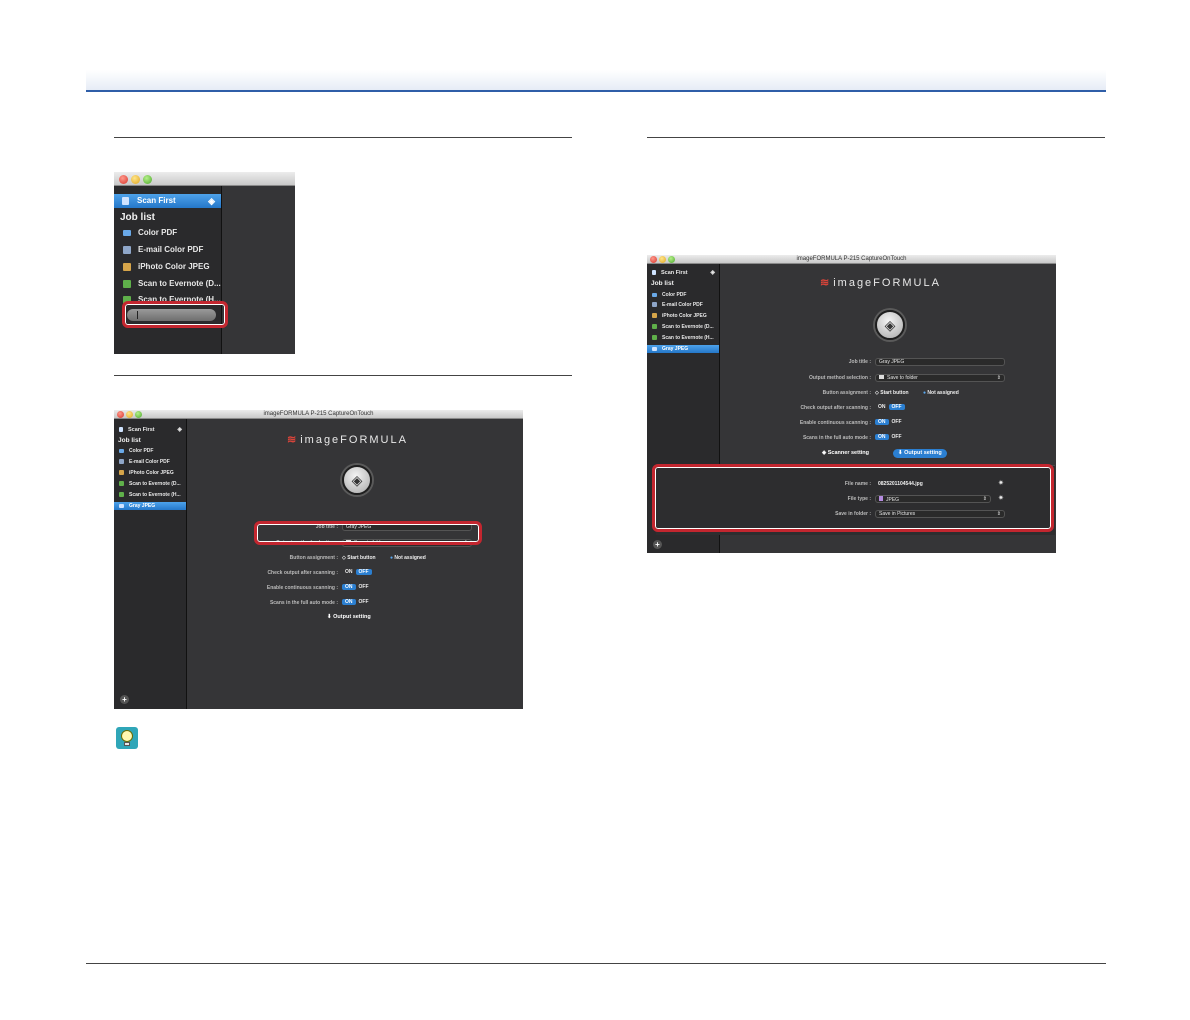 Image resolution: width=1190 pixels, height=1020 pixels. Describe the element at coordinates (596, 81) in the screenshot. I see `page-header-band` at that location.